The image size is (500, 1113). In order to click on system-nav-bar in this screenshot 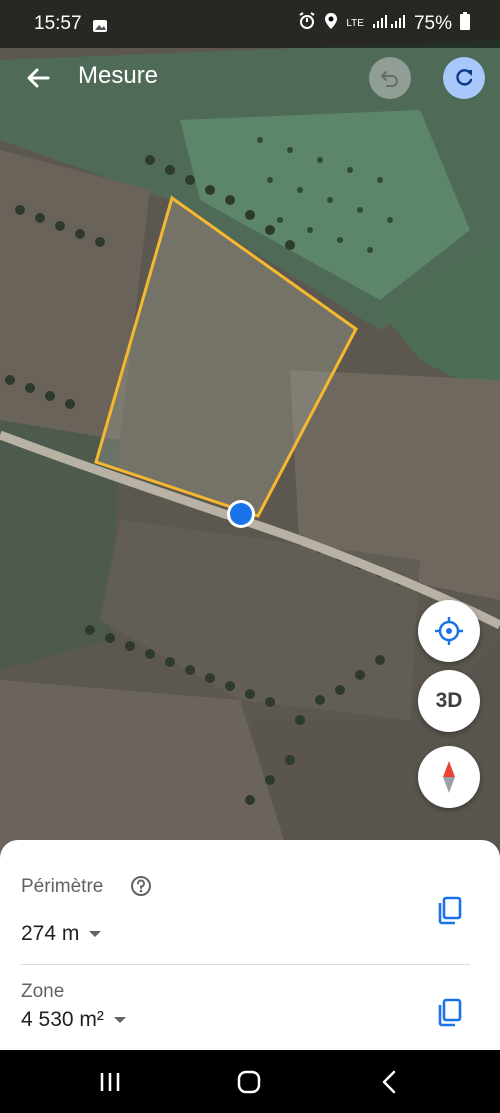, I will do `click(250, 1081)`.